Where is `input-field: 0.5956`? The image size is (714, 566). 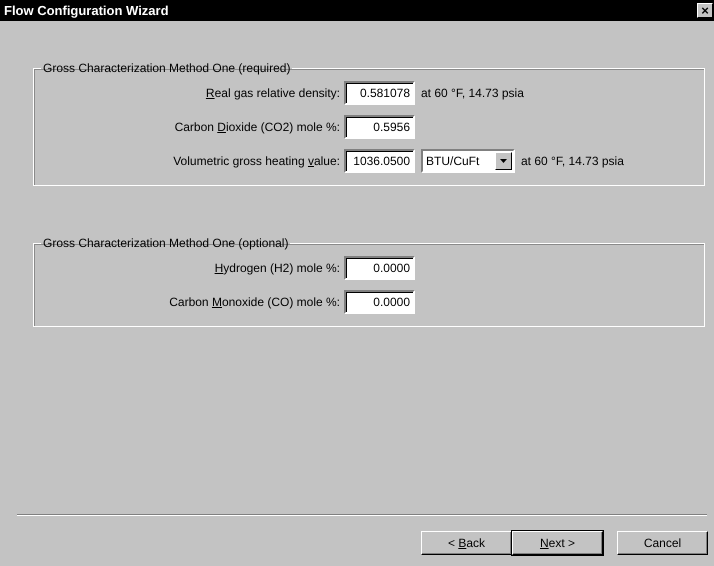 input-field: 0.5956 is located at coordinates (379, 127).